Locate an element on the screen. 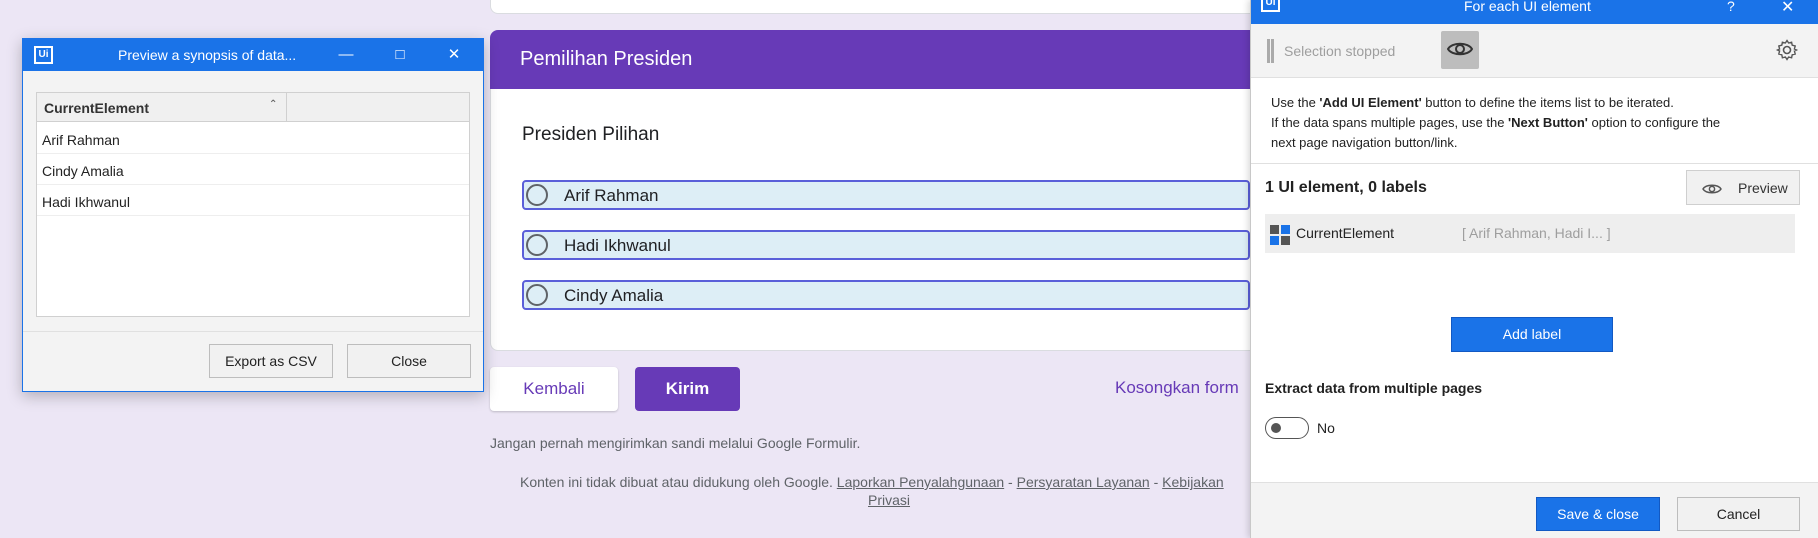 This screenshot has width=1818, height=538. panel-title: For each UI element is located at coordinates (1527, 7).